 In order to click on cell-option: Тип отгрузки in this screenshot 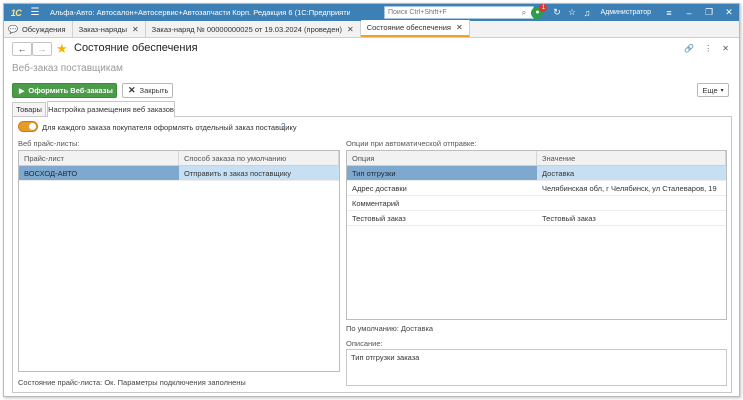, I will do `click(442, 173)`.